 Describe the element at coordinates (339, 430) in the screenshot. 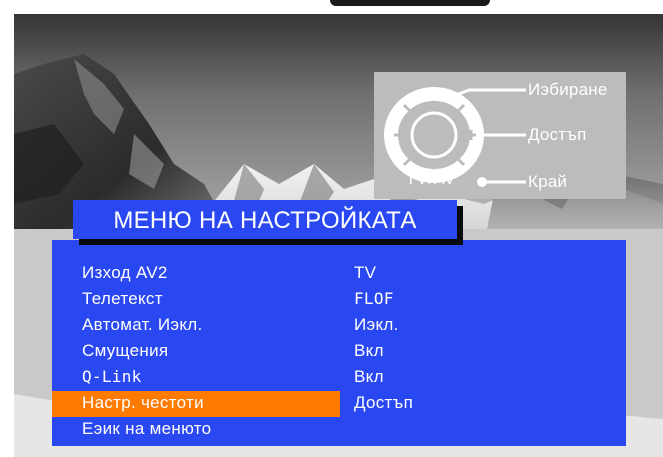

I see `menu-item-menu-language: Еэик на менюто` at that location.